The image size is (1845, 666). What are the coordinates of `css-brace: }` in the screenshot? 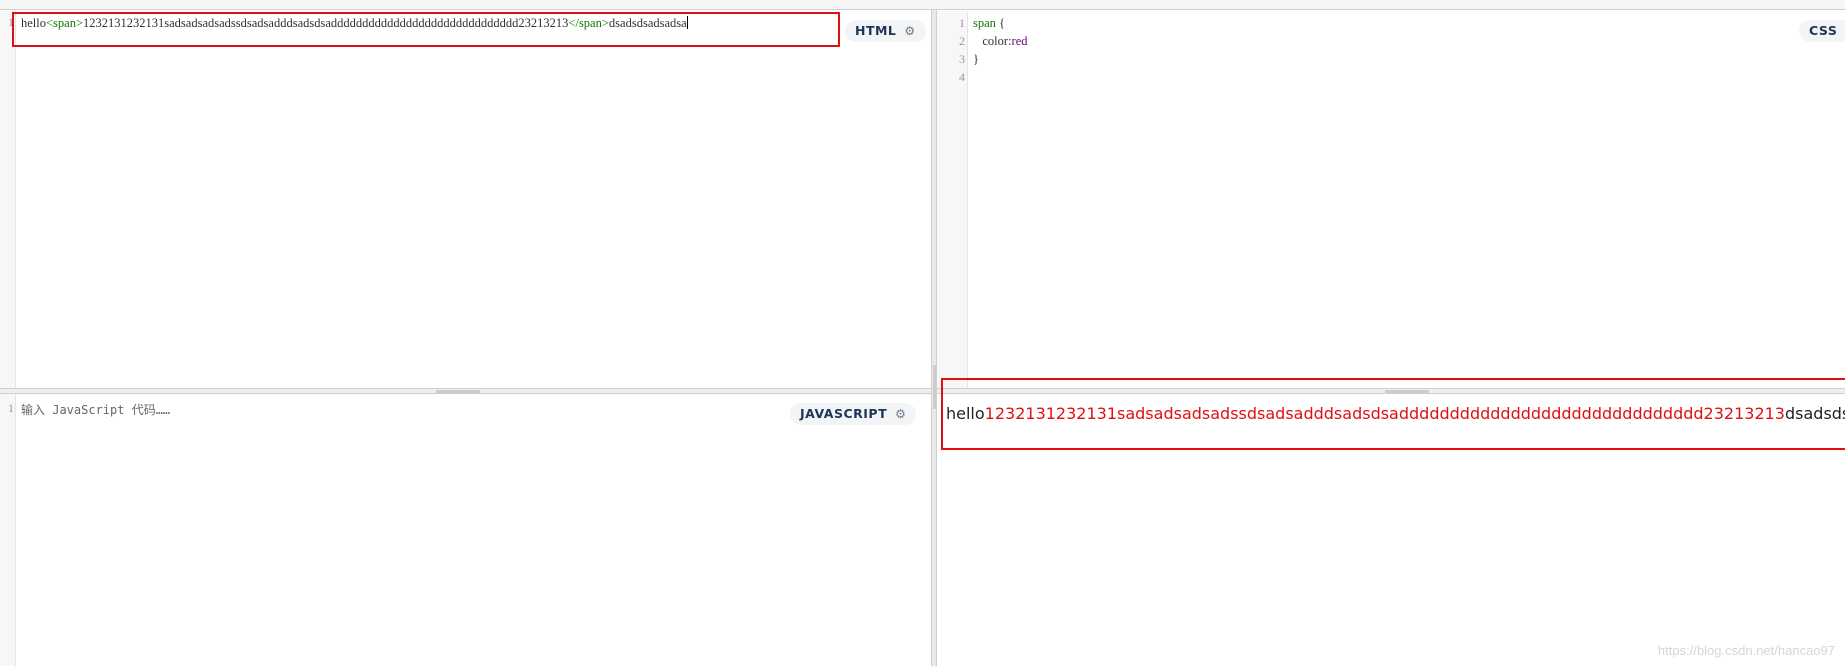 It's located at (976, 59).